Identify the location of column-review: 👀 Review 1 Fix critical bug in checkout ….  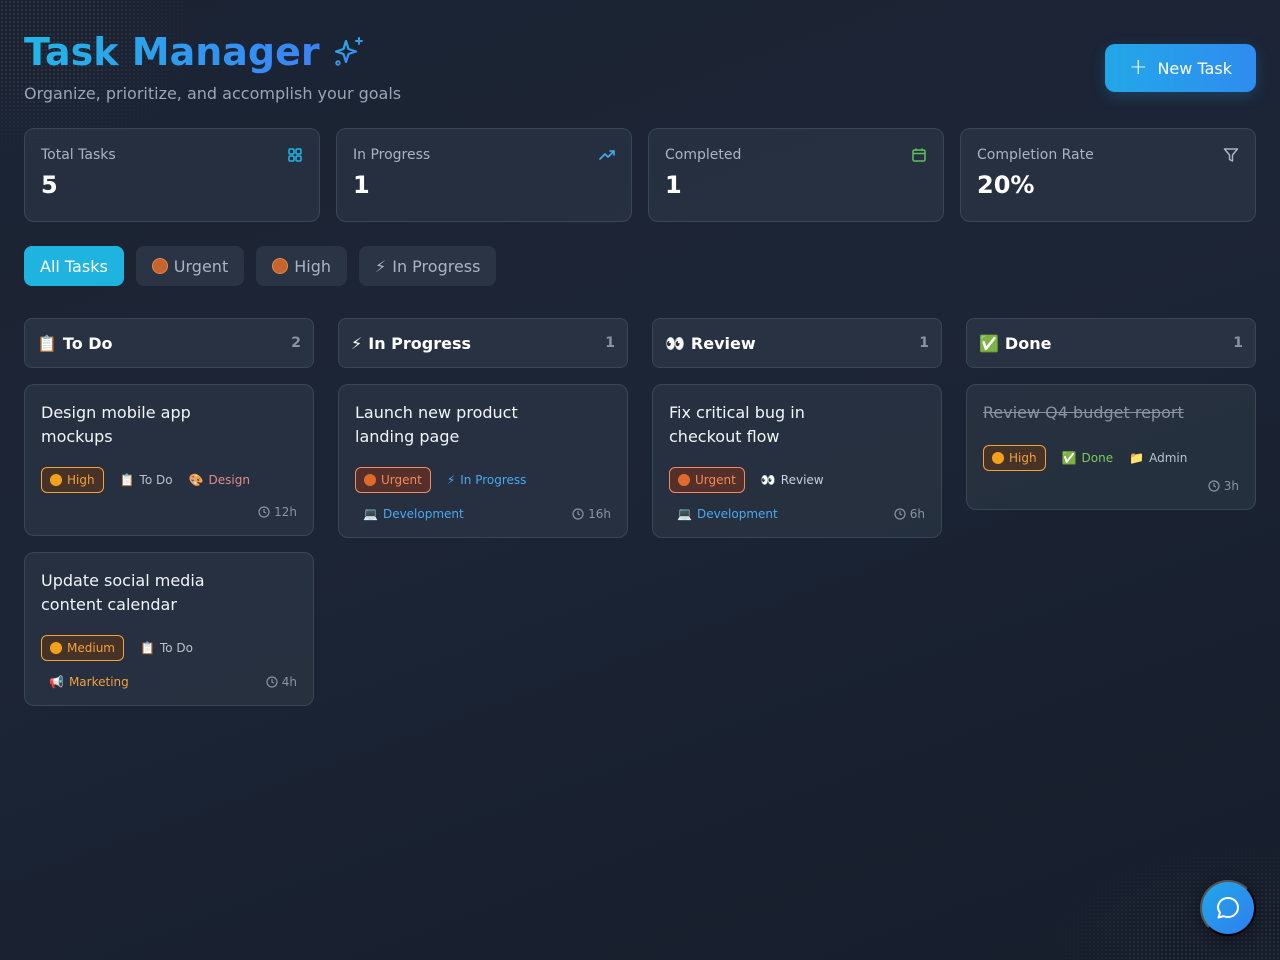
(797, 512).